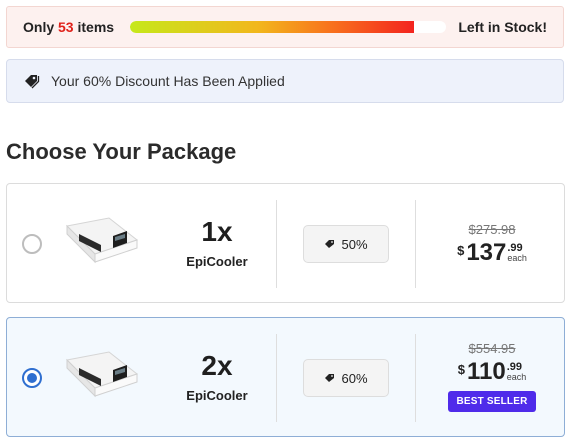 This screenshot has height=445, width=573. What do you see at coordinates (492, 401) in the screenshot?
I see `best-seller-badge: BEST SELLER` at bounding box center [492, 401].